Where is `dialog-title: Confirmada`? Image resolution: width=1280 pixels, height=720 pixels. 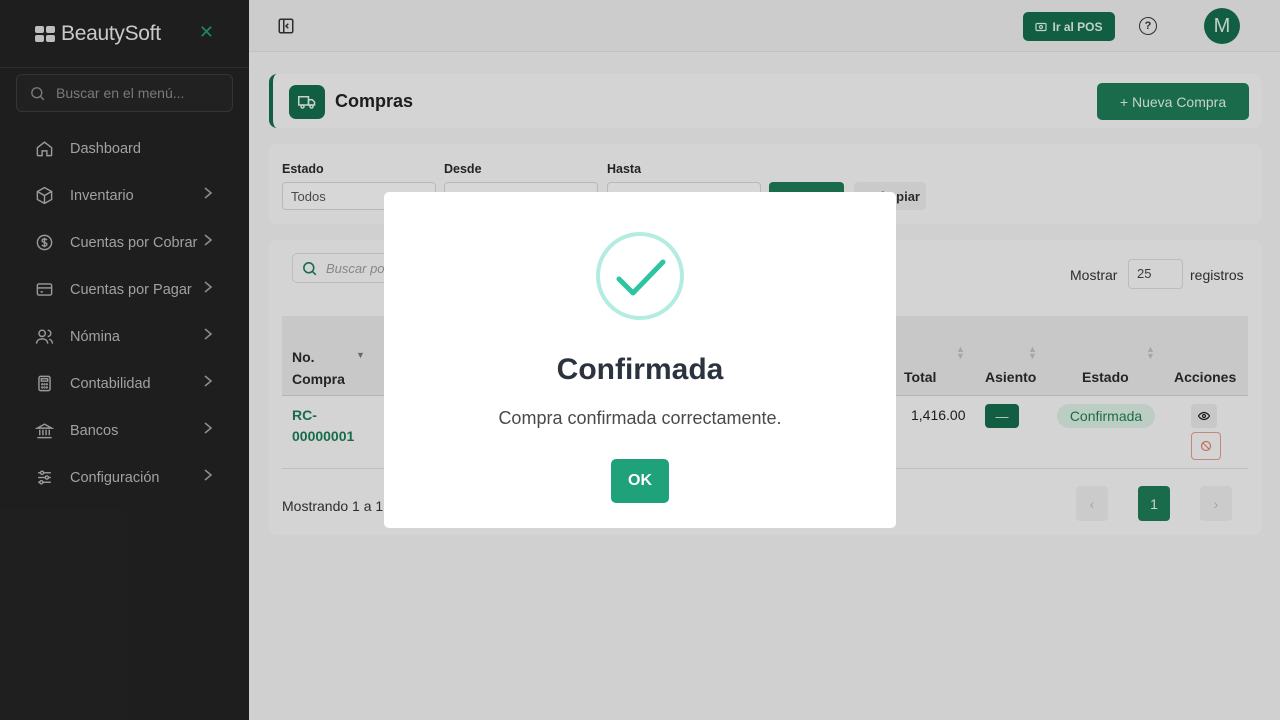
dialog-title: Confirmada is located at coordinates (640, 369).